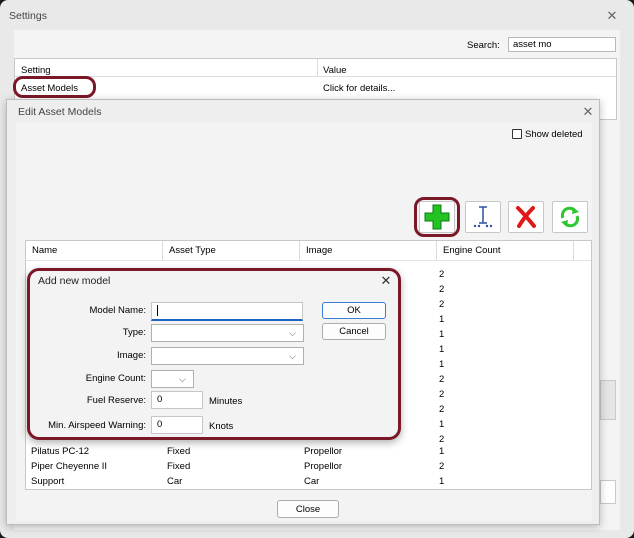 This screenshot has width=634, height=538. I want to click on settings-title: Settings, so click(28, 16).